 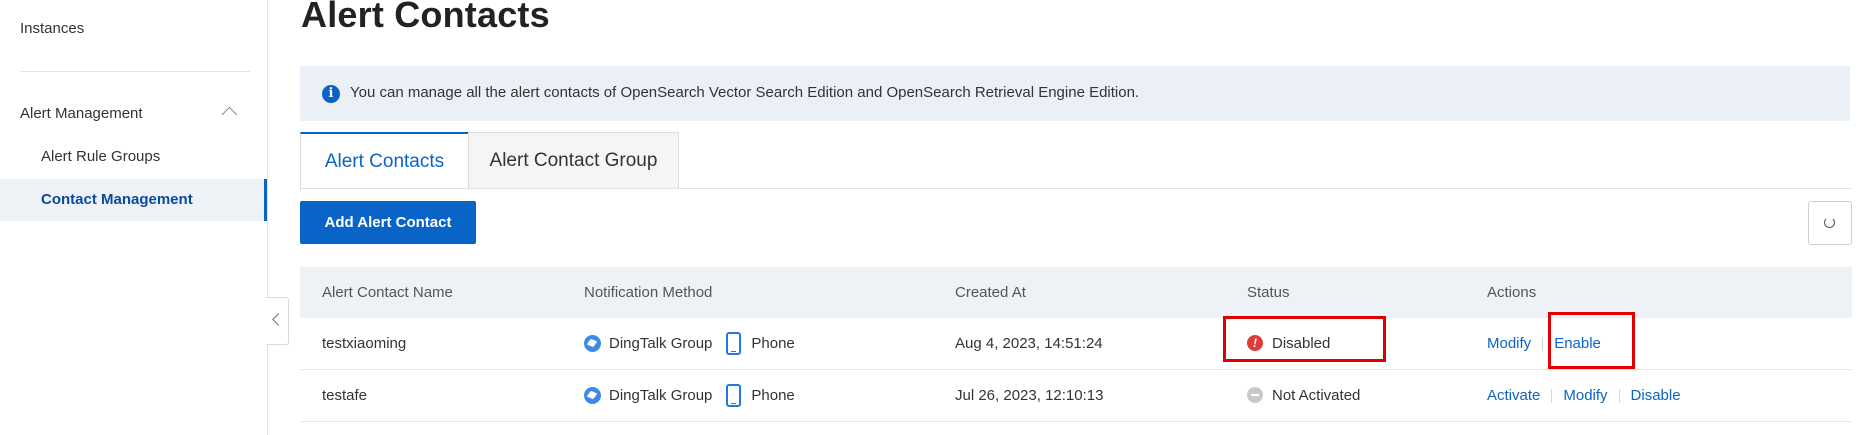 What do you see at coordinates (1513, 395) in the screenshot?
I see `activate-link: Activate` at bounding box center [1513, 395].